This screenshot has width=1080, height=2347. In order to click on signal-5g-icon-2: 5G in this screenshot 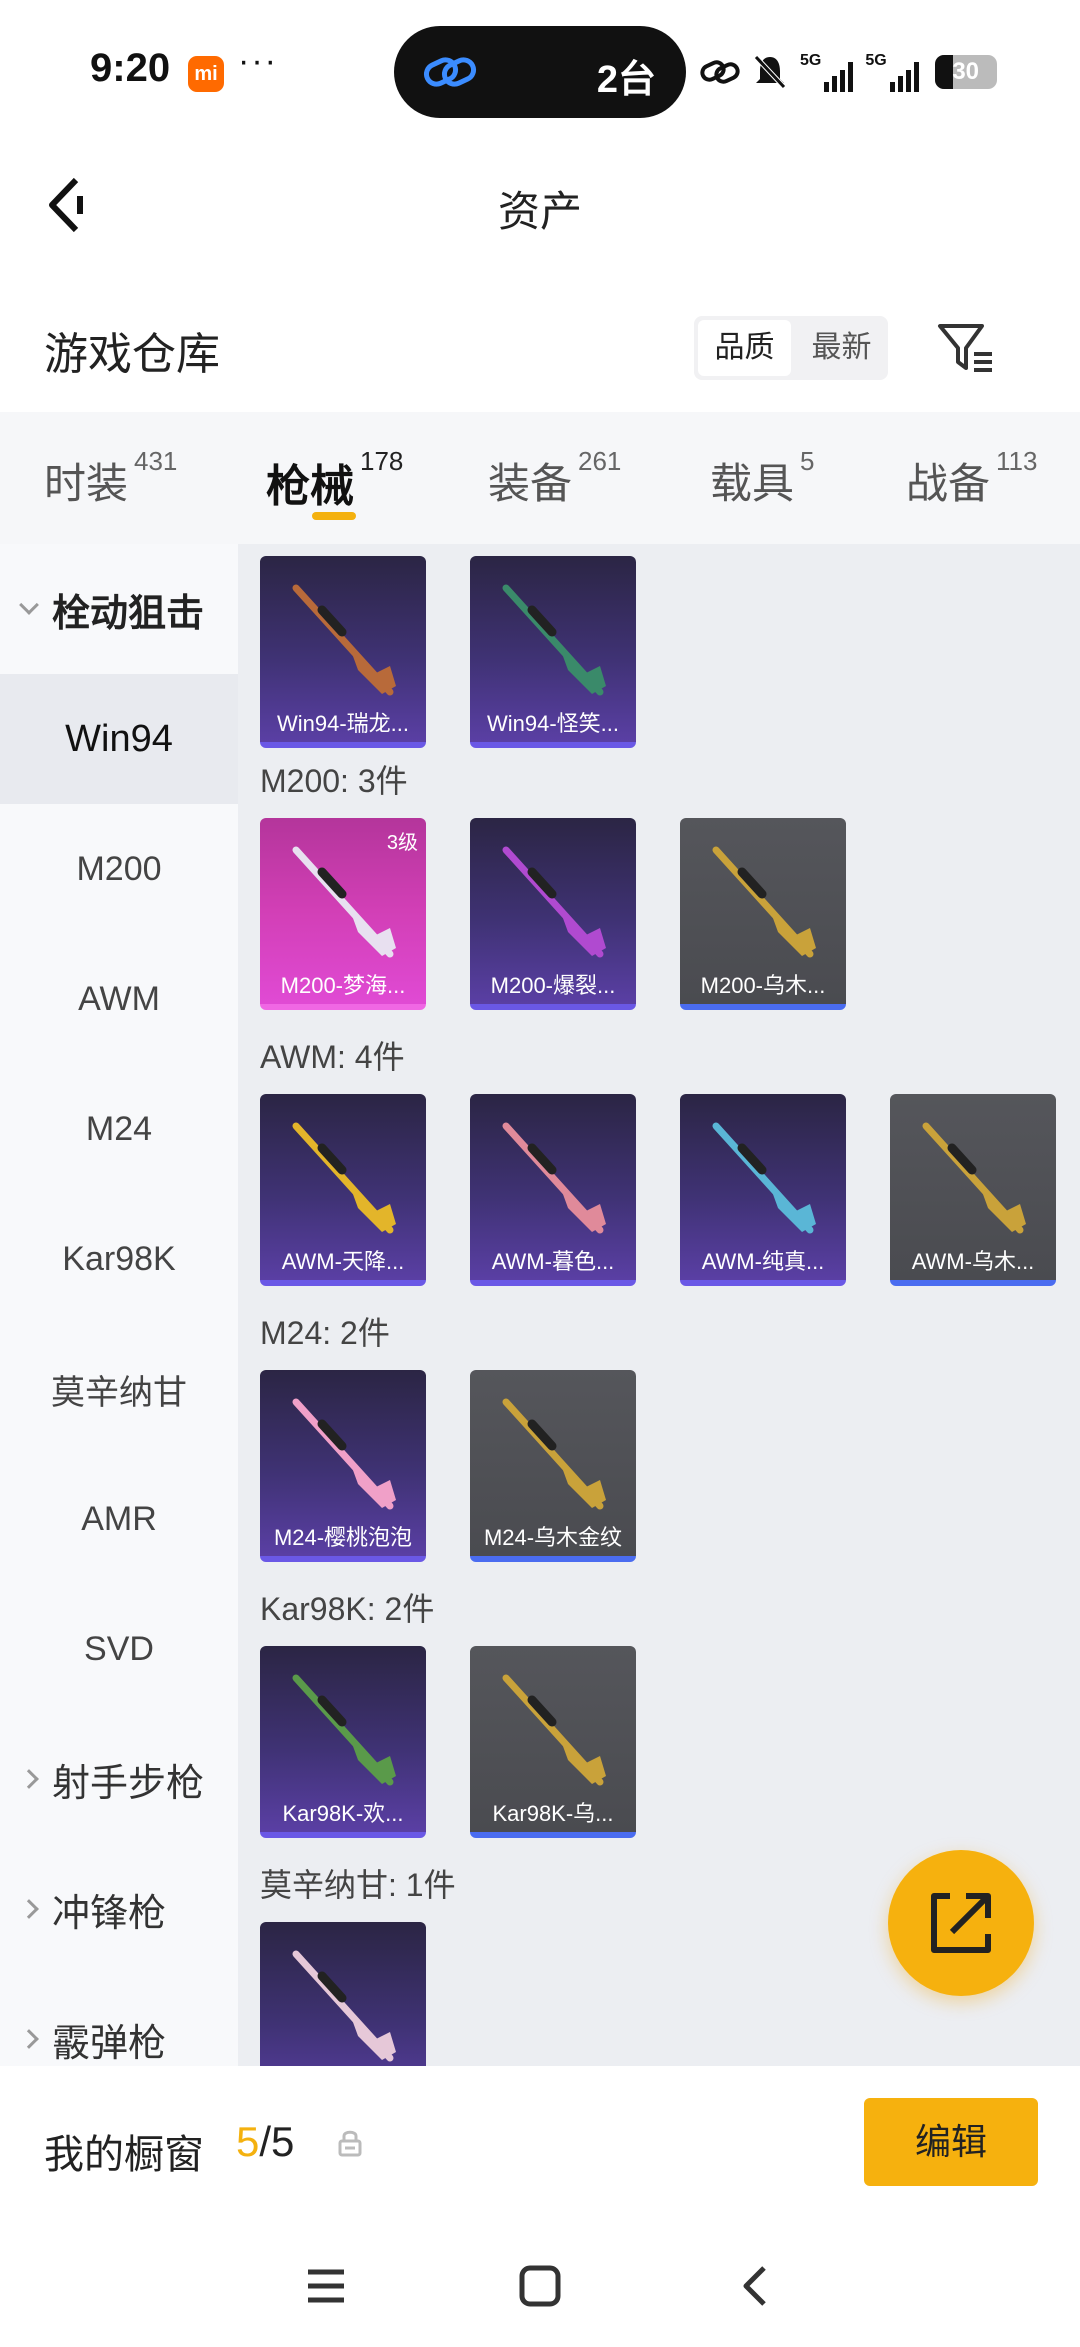, I will do `click(892, 72)`.